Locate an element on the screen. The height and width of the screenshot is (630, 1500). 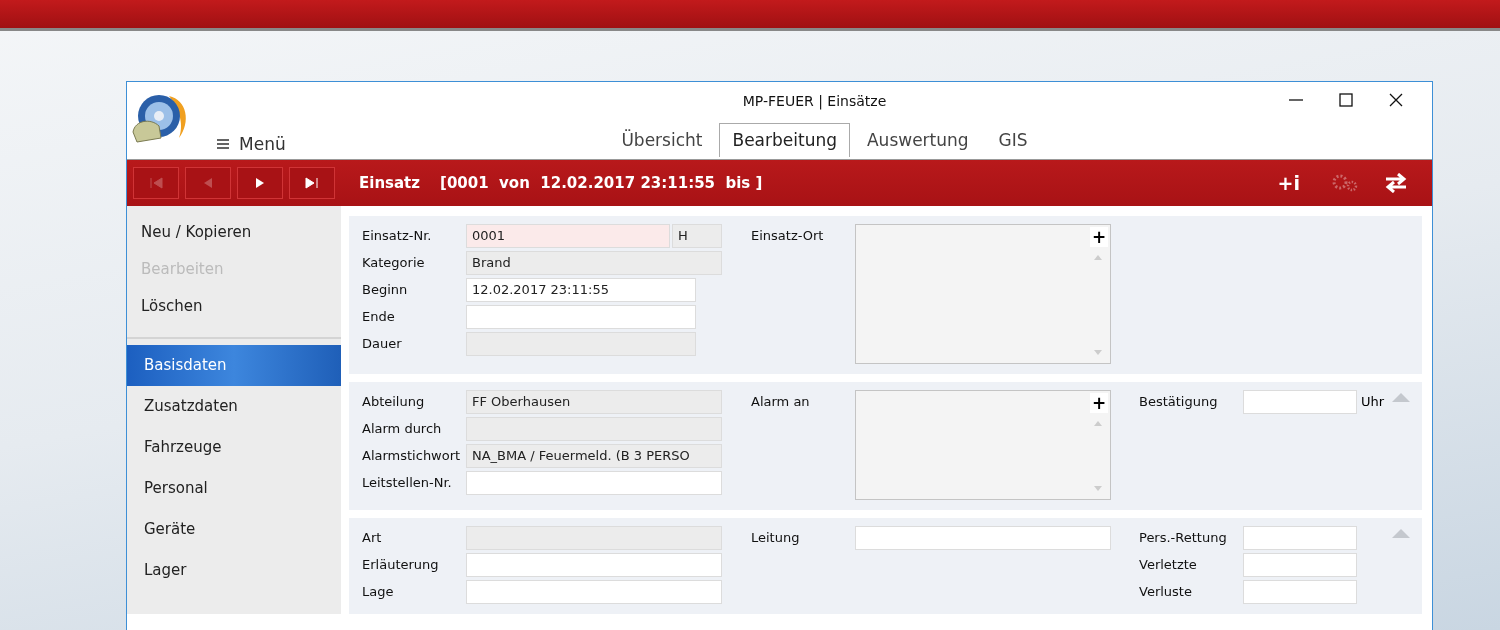
input-field: NA_BMA / Feuermeld. (B 3 PERSO is located at coordinates (594, 456).